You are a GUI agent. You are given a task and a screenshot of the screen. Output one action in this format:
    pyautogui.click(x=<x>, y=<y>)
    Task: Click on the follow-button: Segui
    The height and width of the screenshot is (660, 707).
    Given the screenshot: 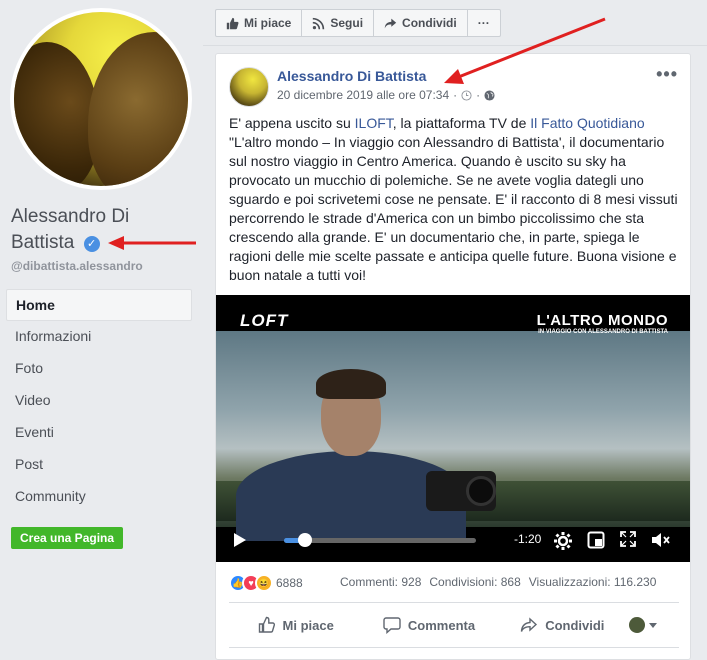 What is the action you would take?
    pyautogui.click(x=338, y=23)
    